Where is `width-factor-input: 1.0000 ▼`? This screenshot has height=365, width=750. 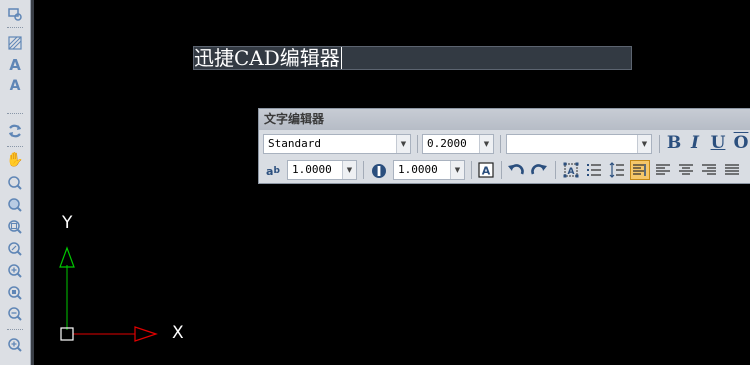
width-factor-input: 1.0000 ▼ is located at coordinates (322, 170).